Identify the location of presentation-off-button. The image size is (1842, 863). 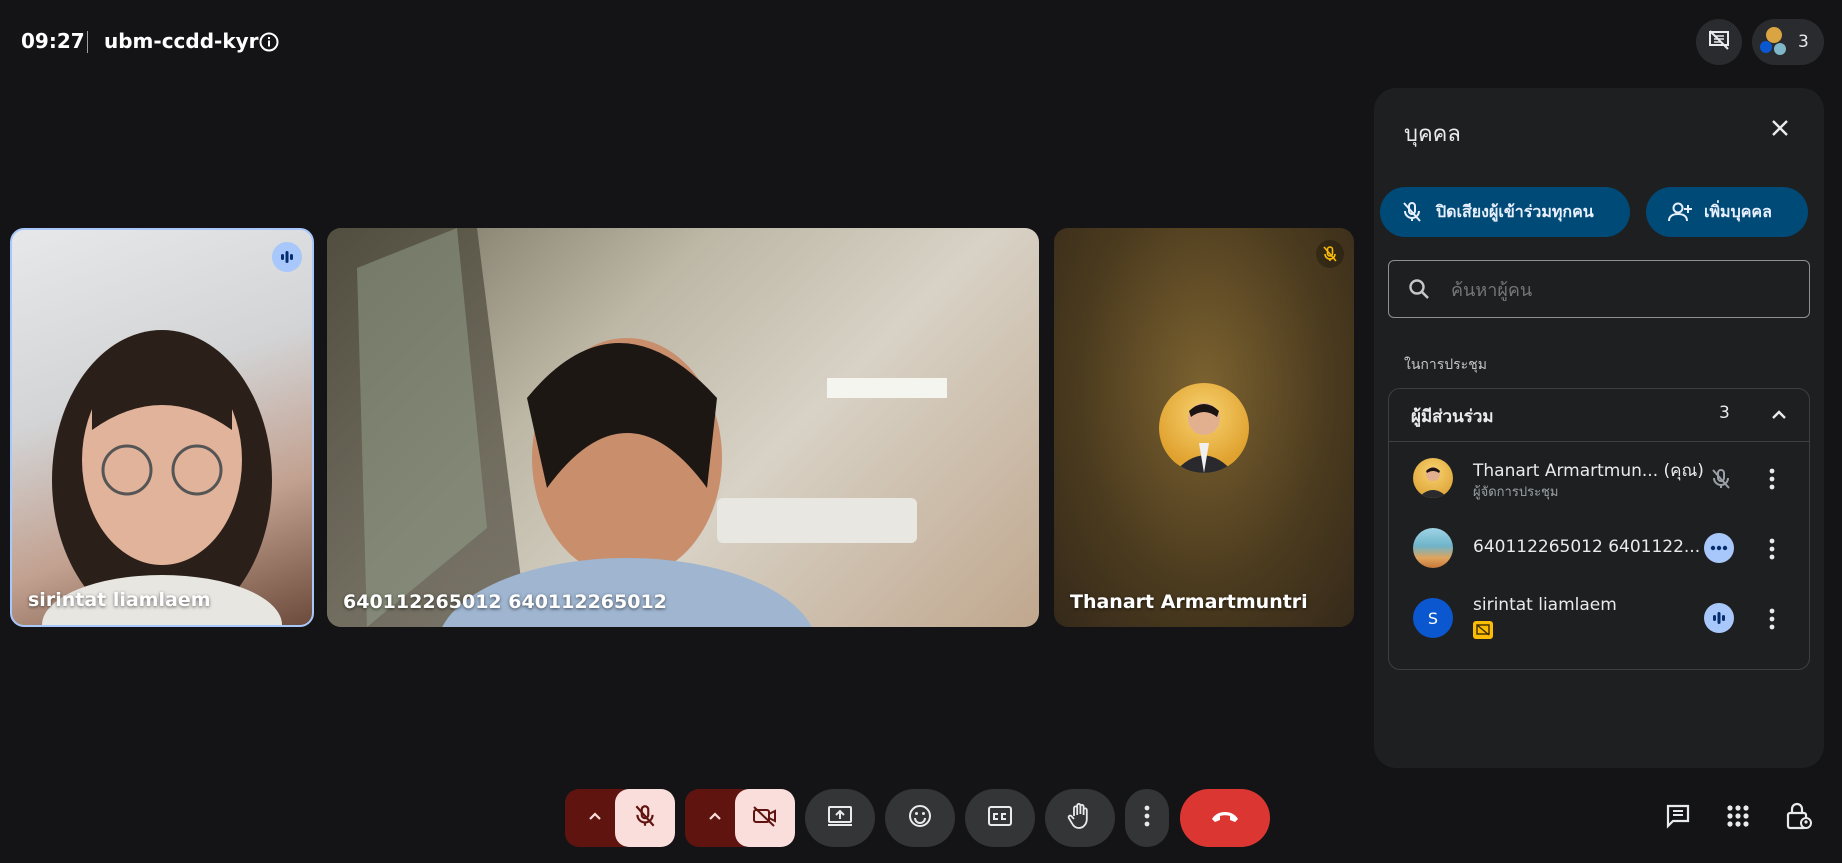
(1719, 42).